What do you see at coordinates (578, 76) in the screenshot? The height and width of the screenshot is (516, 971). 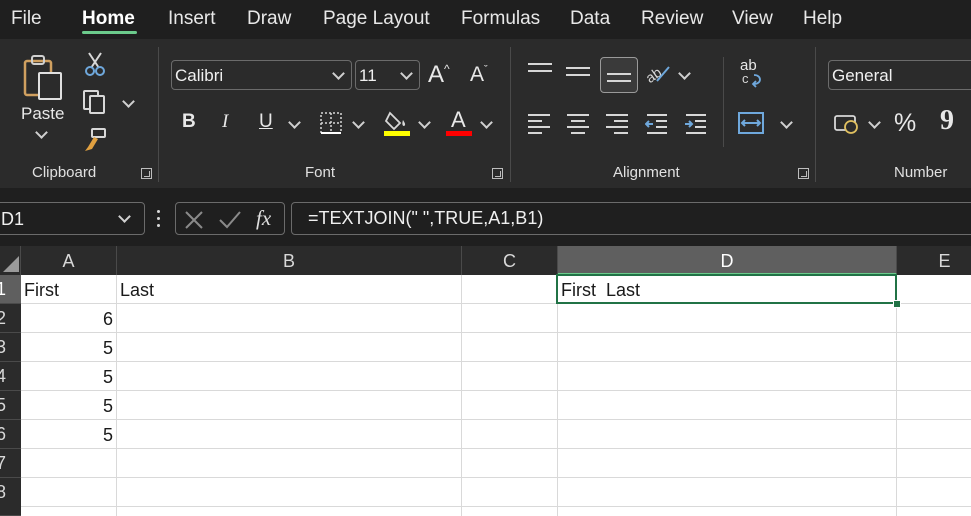 I see `align-middle-icon` at bounding box center [578, 76].